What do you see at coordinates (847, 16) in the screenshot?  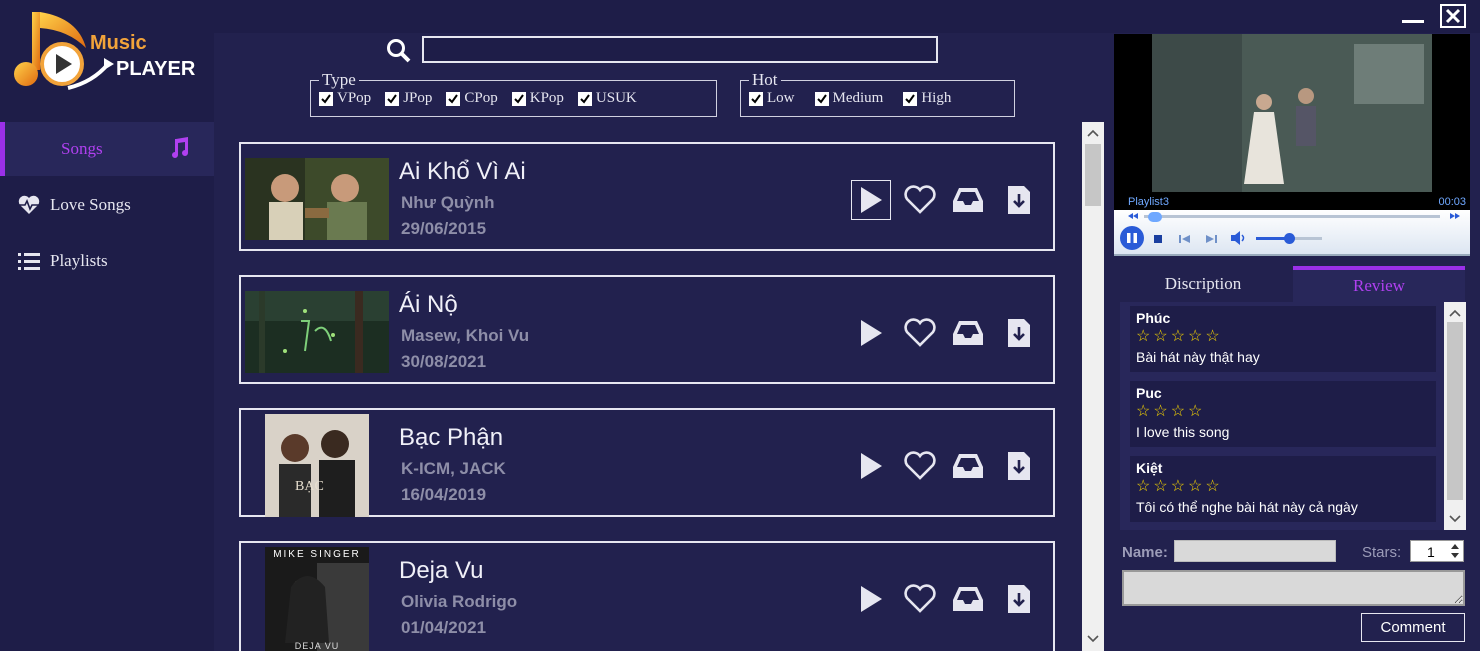 I see `title-bar` at bounding box center [847, 16].